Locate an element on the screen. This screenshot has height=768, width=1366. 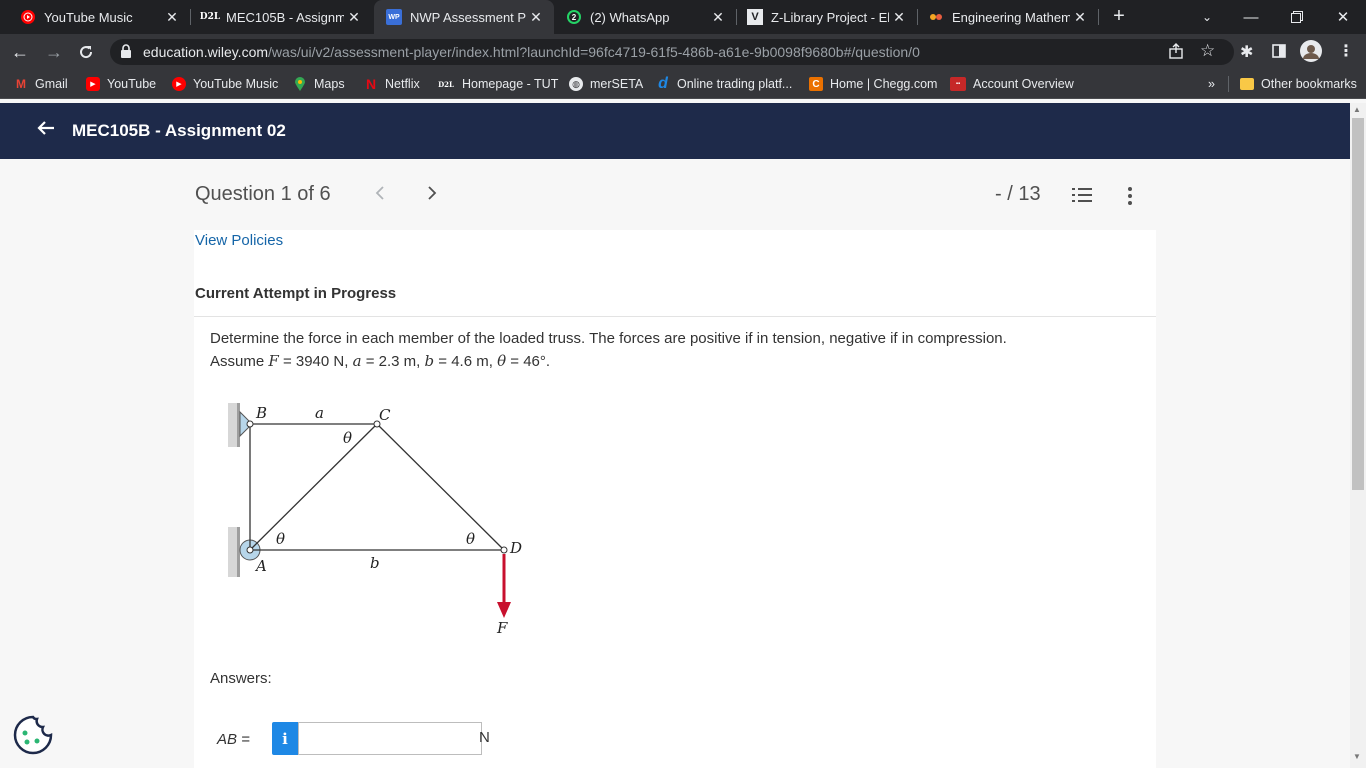
tab-nwp-assessment: WP NWP Assessment Play ✕ is located at coordinates (464, 17).